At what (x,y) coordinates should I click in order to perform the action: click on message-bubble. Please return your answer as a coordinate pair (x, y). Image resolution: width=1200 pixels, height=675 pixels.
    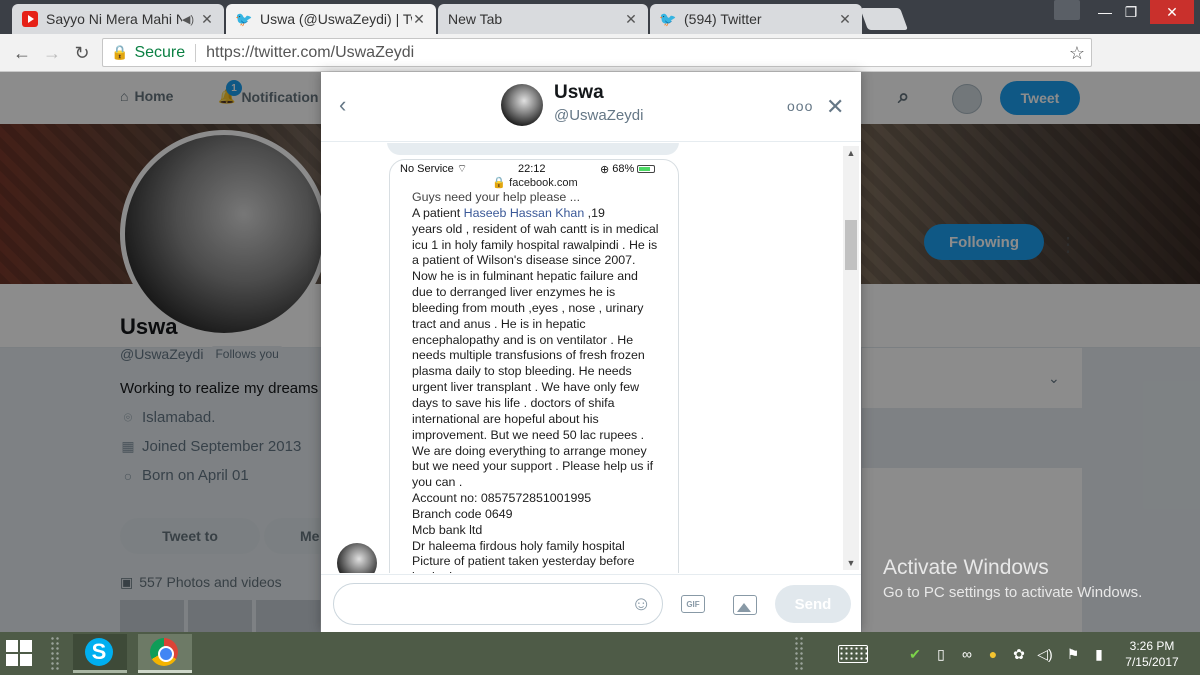
    Looking at the image, I should click on (533, 149).